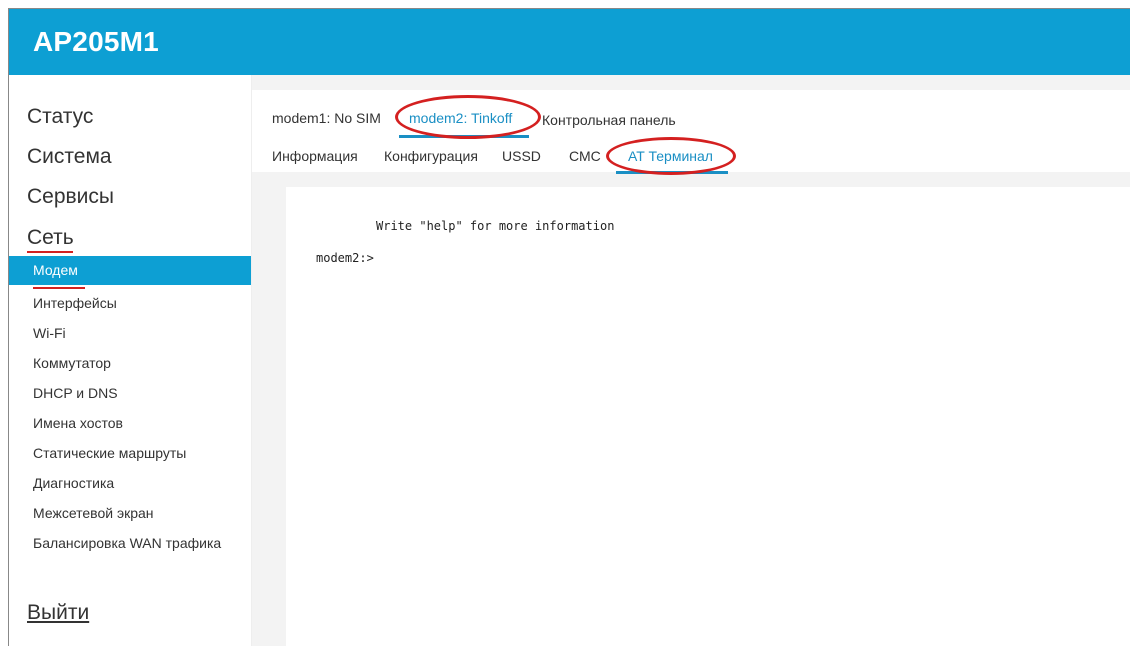 The width and height of the screenshot is (1130, 646). I want to click on tab-config: Конфигурация, so click(431, 156).